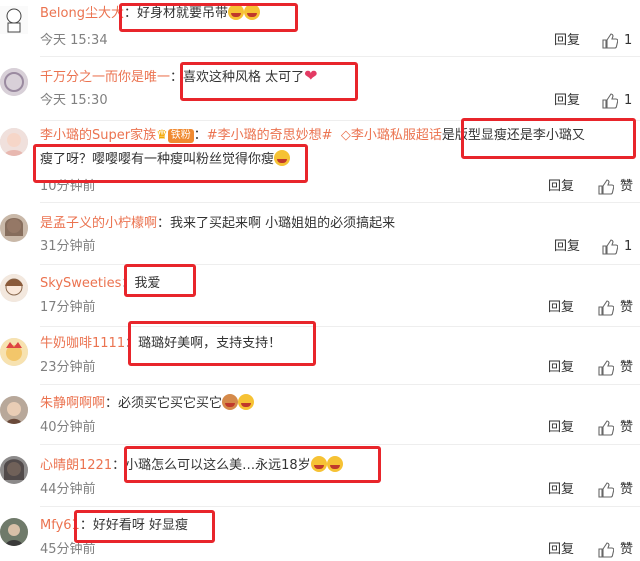 This screenshot has height=561, width=640. What do you see at coordinates (72, 403) in the screenshot?
I see `username: 朱静啊啊啊` at bounding box center [72, 403].